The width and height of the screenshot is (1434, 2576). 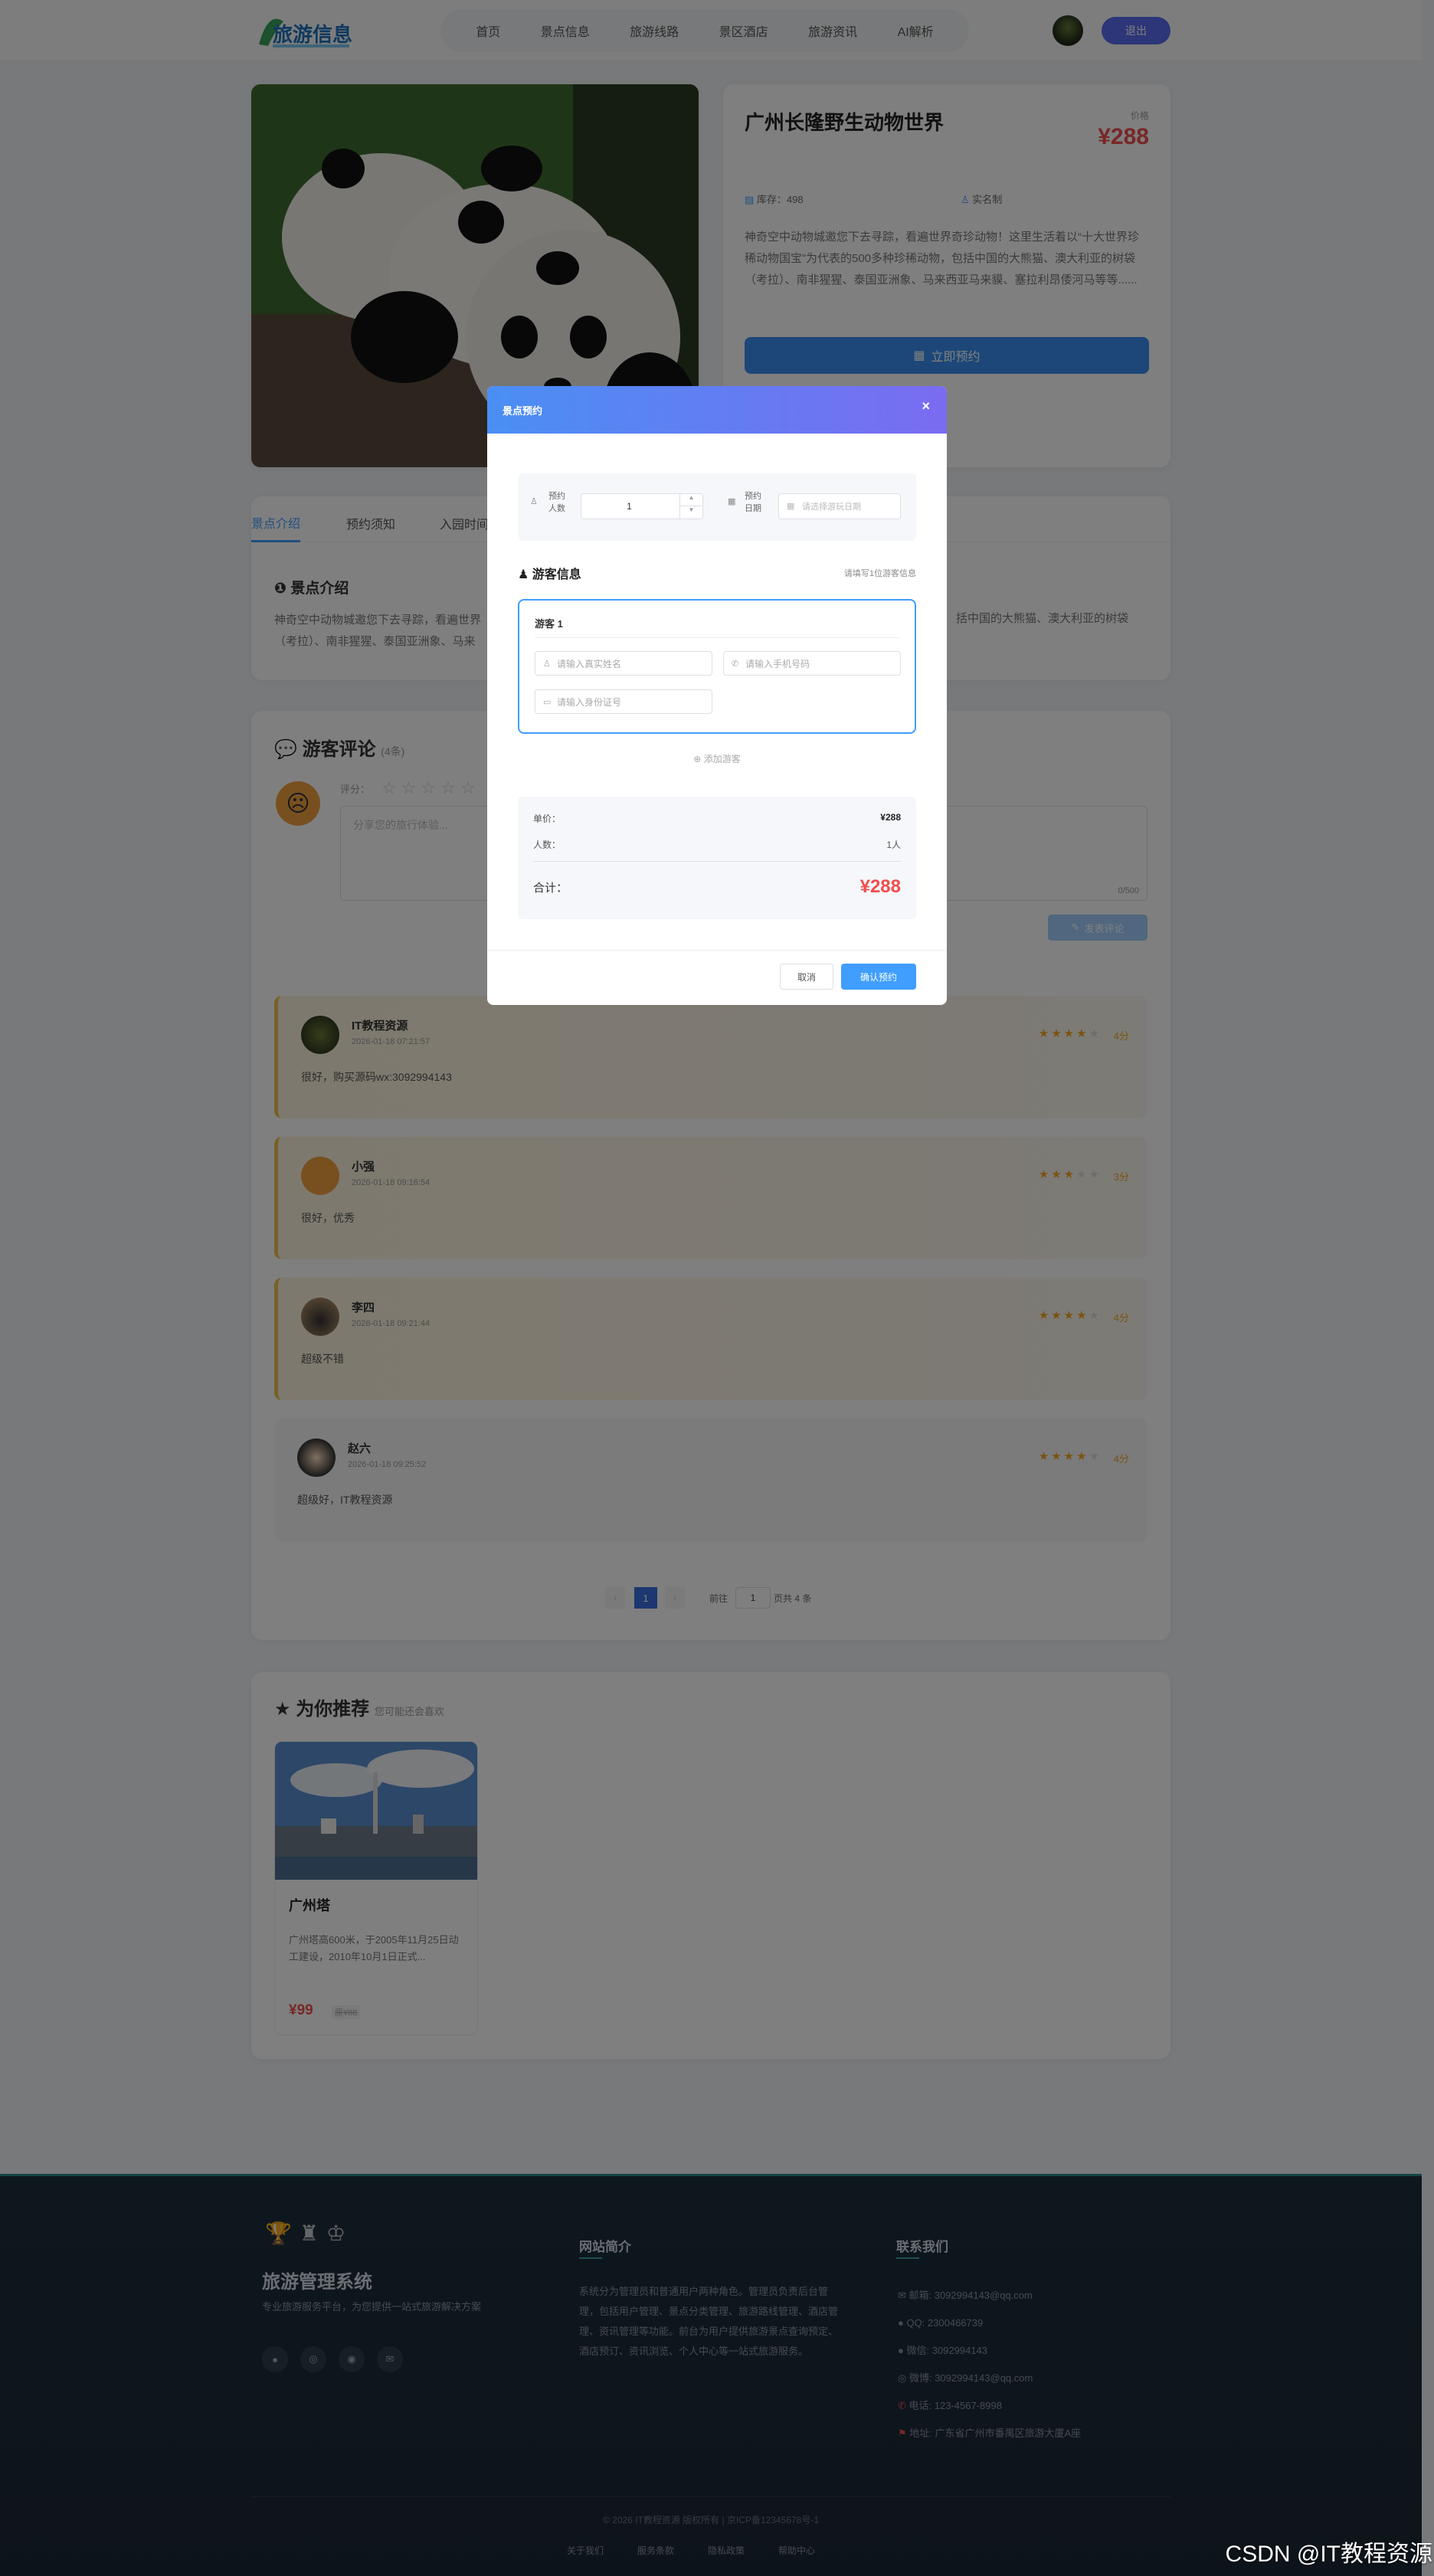 I want to click on price-summary: 单价： ¥288 人数： 1人 合计： ¥288, so click(x=717, y=858).